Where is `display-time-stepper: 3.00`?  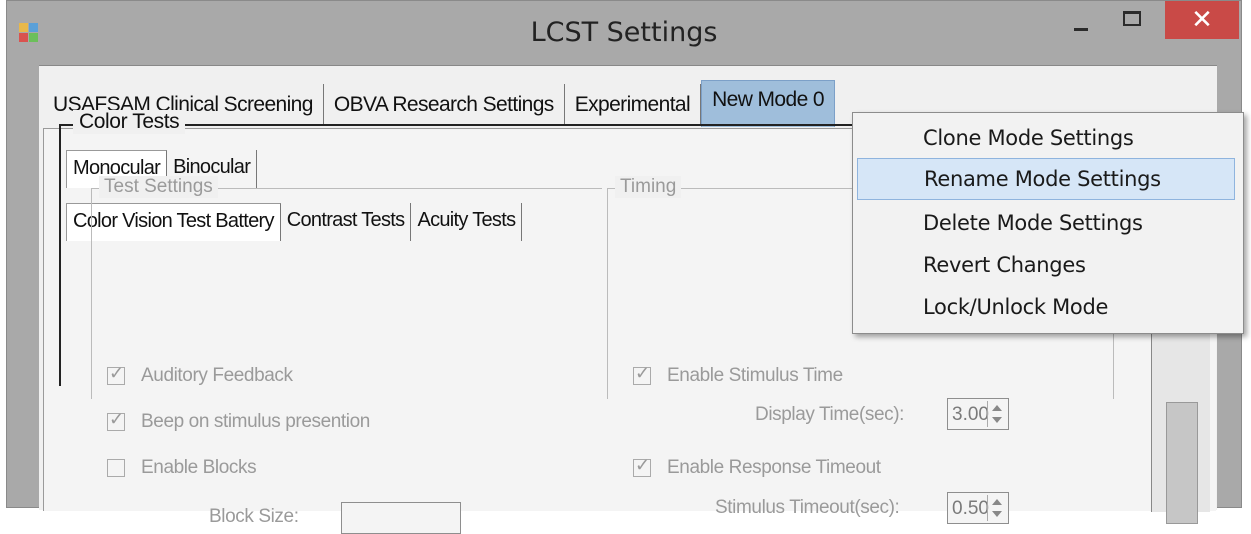 display-time-stepper: 3.00 is located at coordinates (978, 414).